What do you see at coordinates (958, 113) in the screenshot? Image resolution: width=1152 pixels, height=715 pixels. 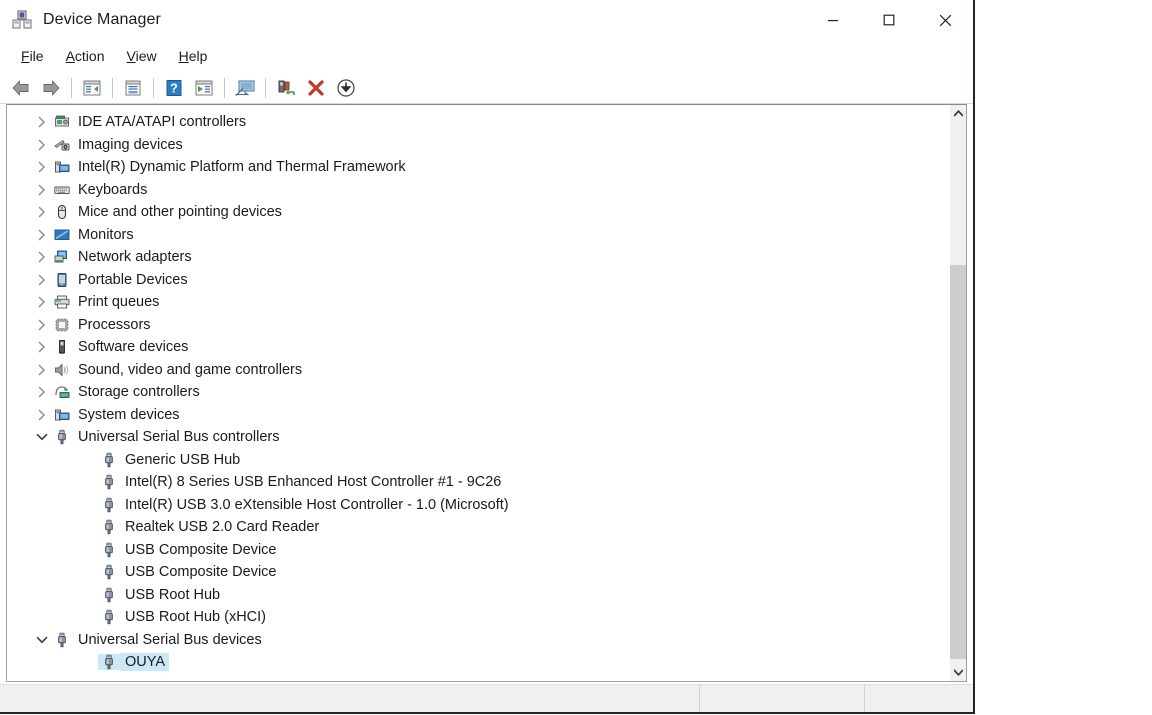 I see `scroll-up-button` at bounding box center [958, 113].